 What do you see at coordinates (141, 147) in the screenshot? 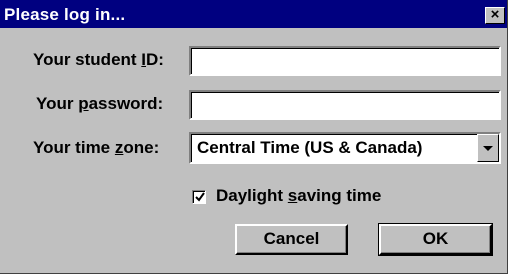
I see `time-zone-label-rest: one:` at bounding box center [141, 147].